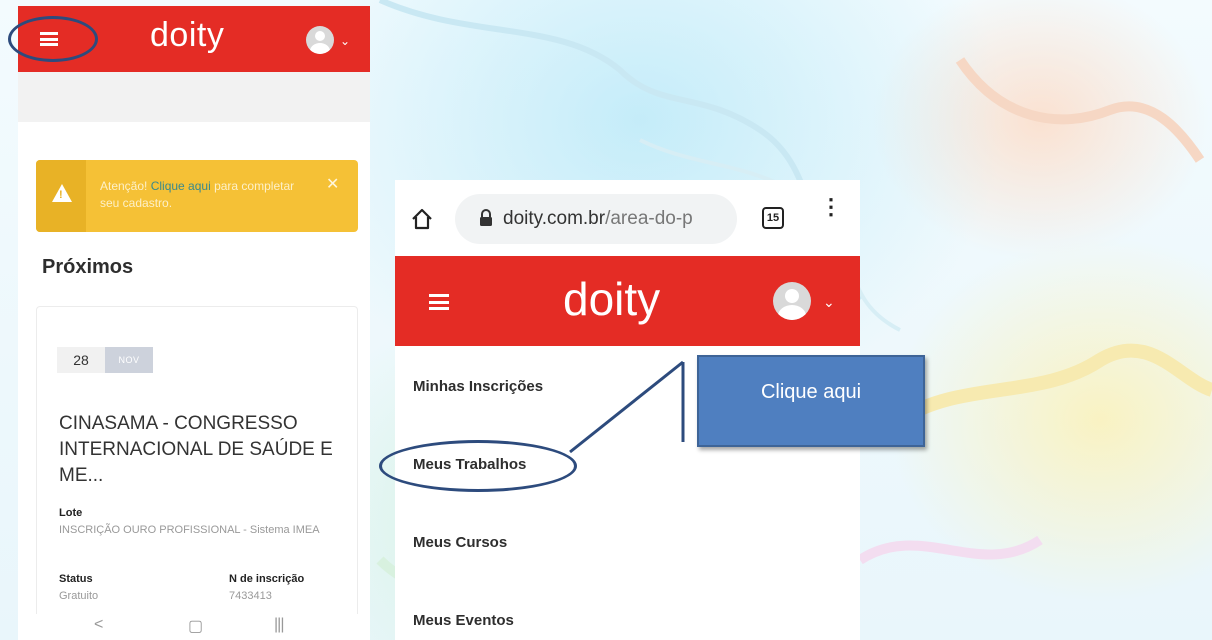 The width and height of the screenshot is (1212, 640). Describe the element at coordinates (88, 267) in the screenshot. I see `section-title: Próximos` at that location.